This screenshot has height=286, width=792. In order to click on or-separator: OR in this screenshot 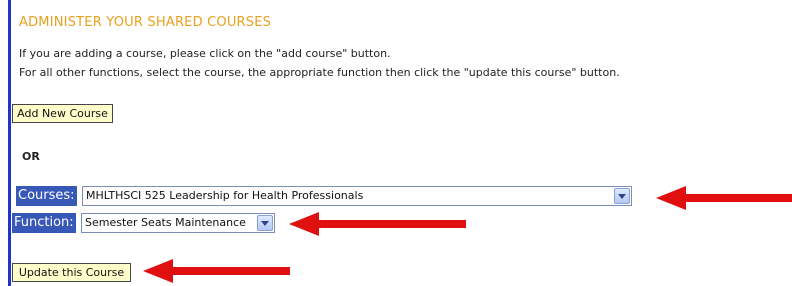, I will do `click(31, 156)`.